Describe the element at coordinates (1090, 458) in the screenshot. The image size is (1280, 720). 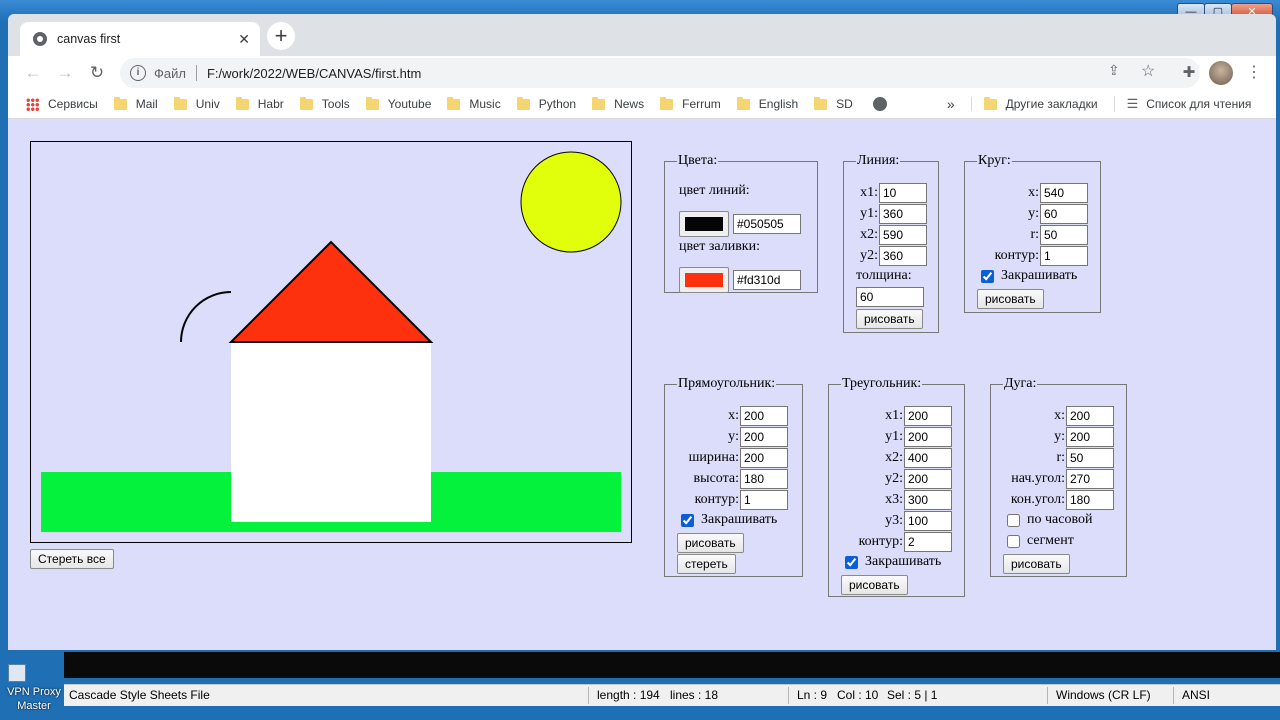
I see `arc-r-input` at that location.